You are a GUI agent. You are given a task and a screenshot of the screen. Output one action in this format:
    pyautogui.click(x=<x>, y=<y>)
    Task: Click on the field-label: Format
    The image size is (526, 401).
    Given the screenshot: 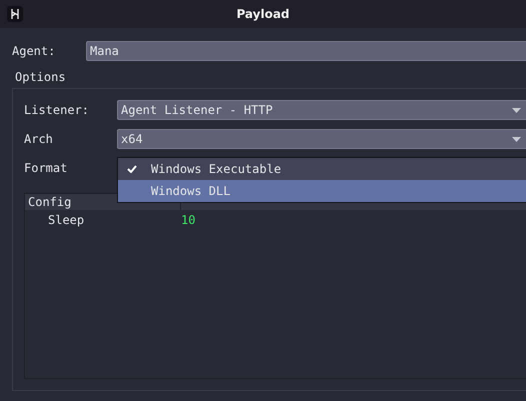 What is the action you would take?
    pyautogui.click(x=46, y=168)
    